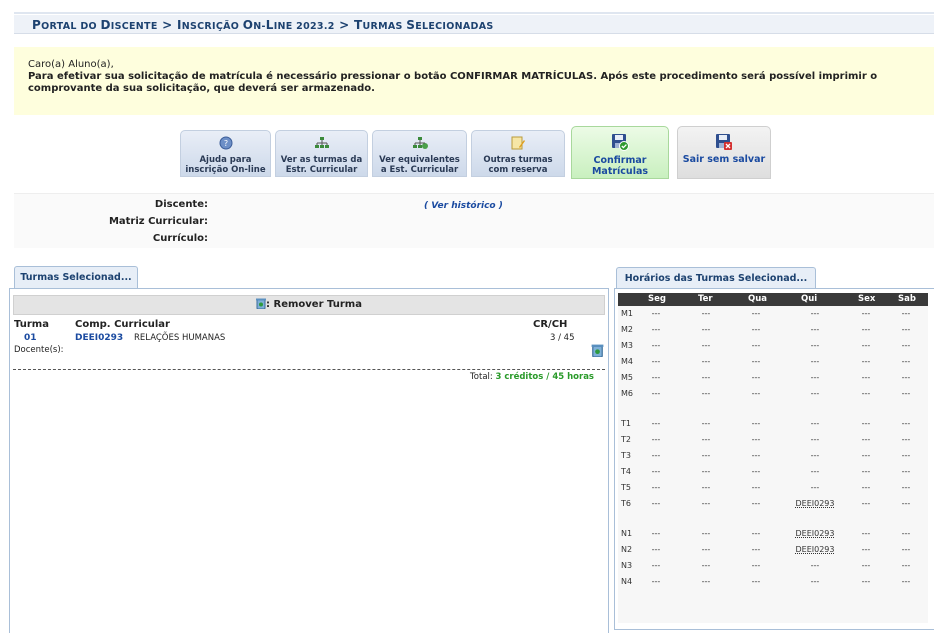 Image resolution: width=934 pixels, height=633 pixels. What do you see at coordinates (225, 160) in the screenshot?
I see `help-label-1: Ajuda para` at bounding box center [225, 160].